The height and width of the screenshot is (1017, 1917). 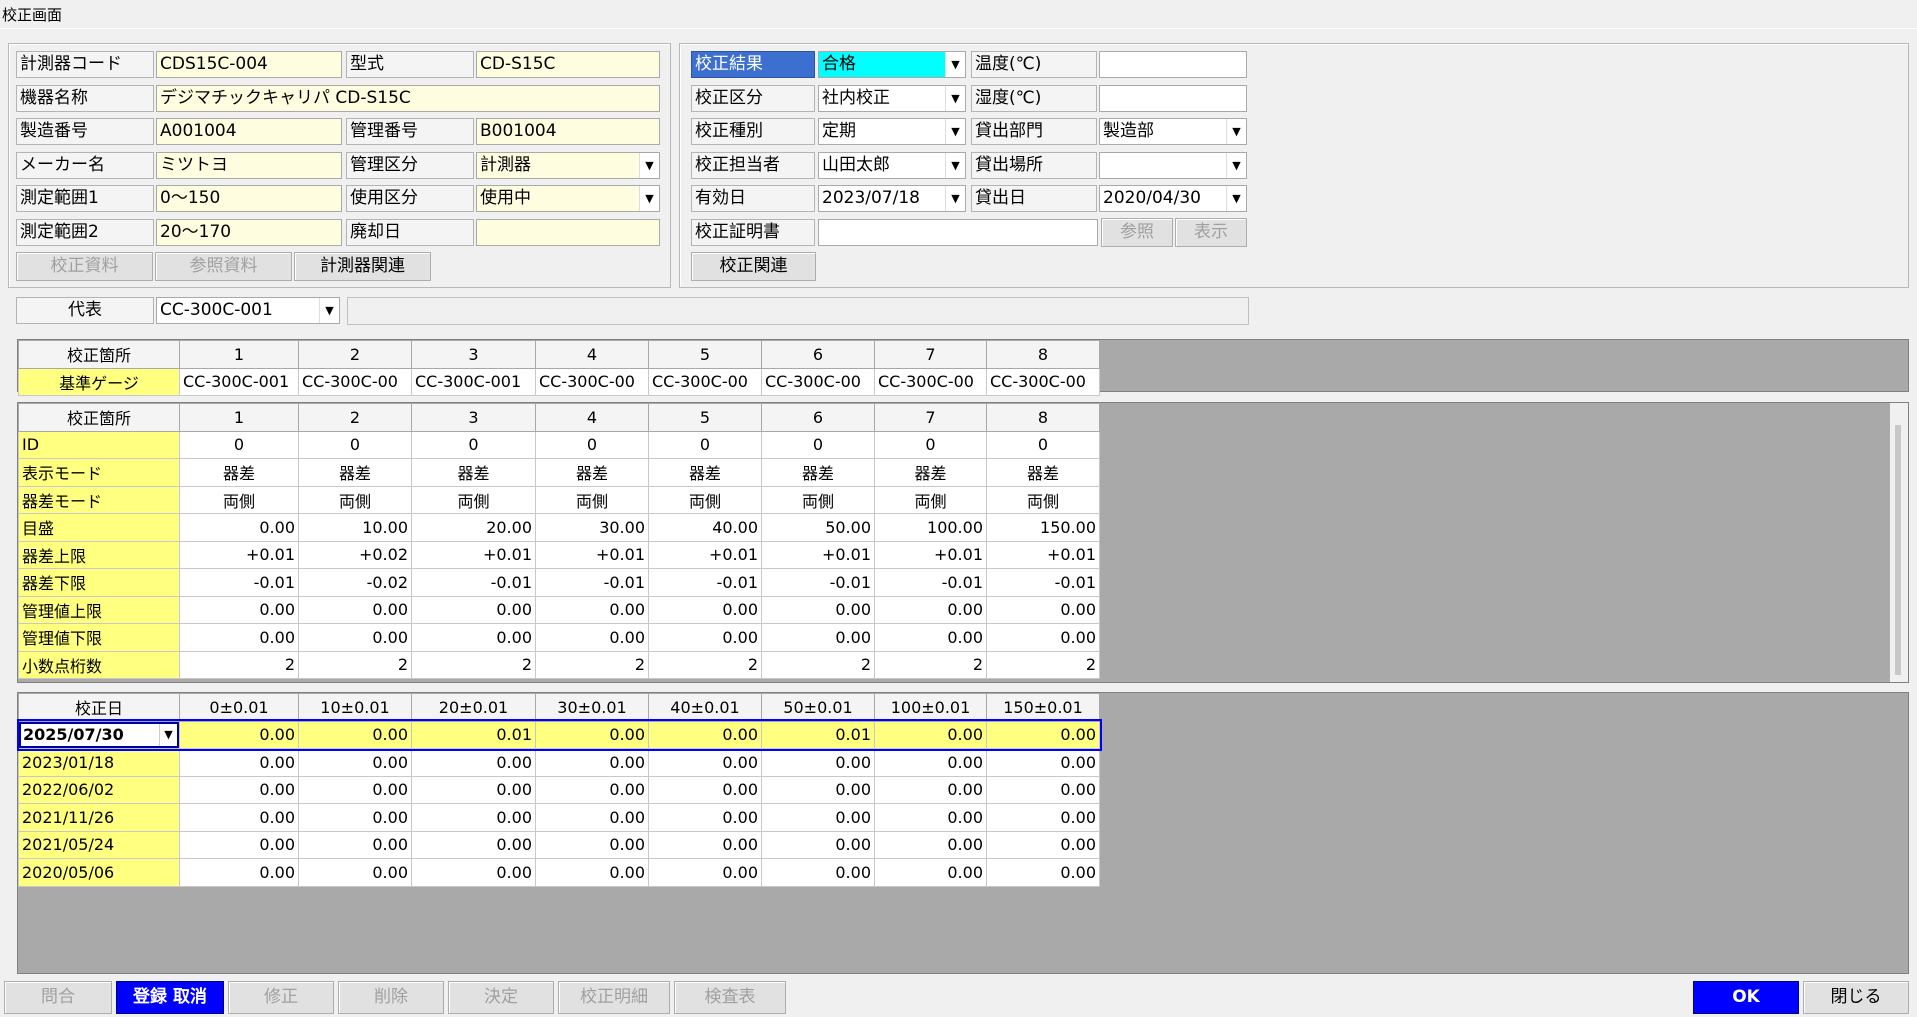 I want to click on history-date-cell: 2020/05/06, so click(x=99, y=872).